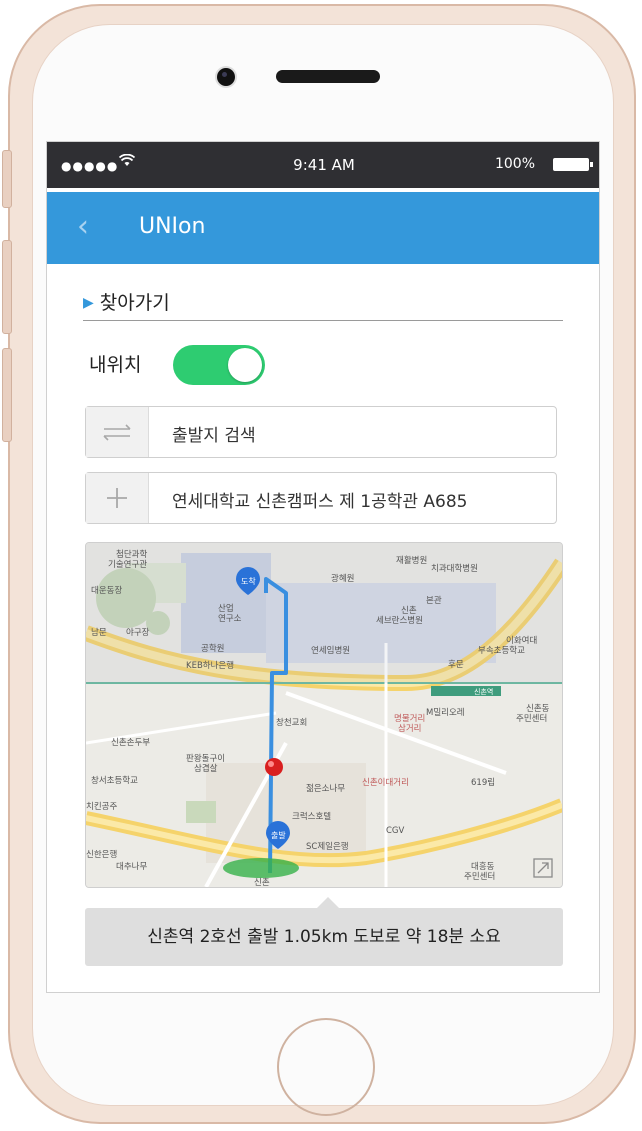 Image resolution: width=642 pixels, height=1131 pixels. What do you see at coordinates (330, 650) in the screenshot?
I see `svg-text: 연세임병원` at bounding box center [330, 650].